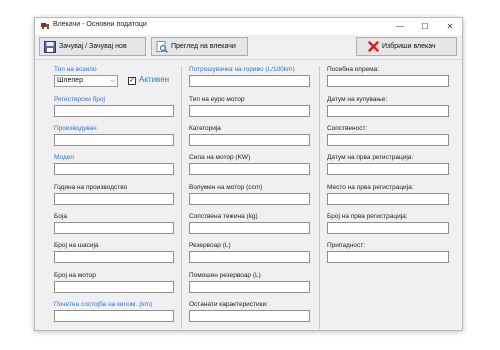 Image resolution: width=500 pixels, height=350 pixels. Describe the element at coordinates (249, 316) in the screenshot. I see `other-specs-field` at that location.